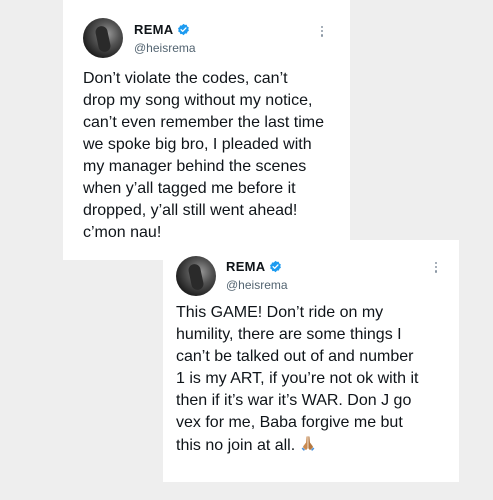  What do you see at coordinates (308, 443) in the screenshot?
I see `folded-hands-icon` at bounding box center [308, 443].